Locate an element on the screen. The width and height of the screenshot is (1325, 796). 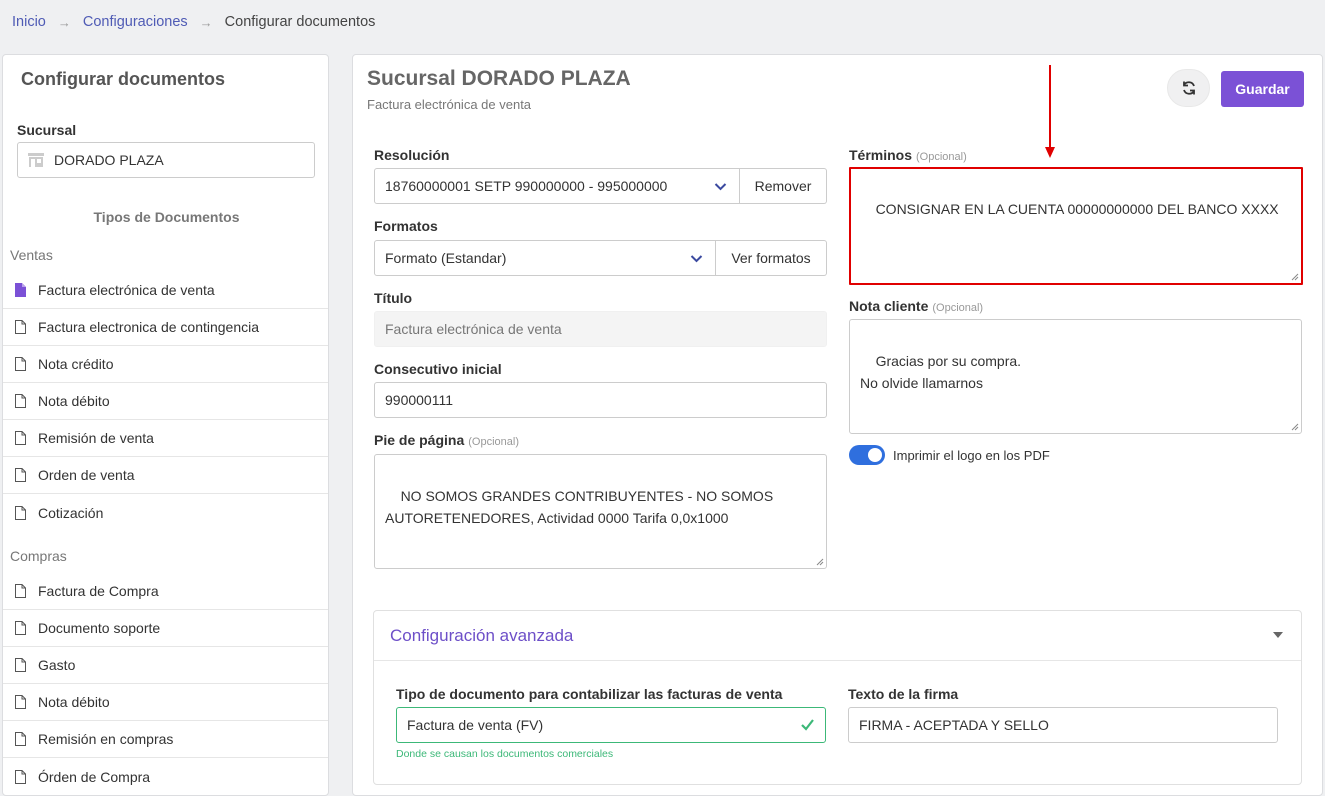
breadcrumb-home-link: Inicio is located at coordinates (29, 22).